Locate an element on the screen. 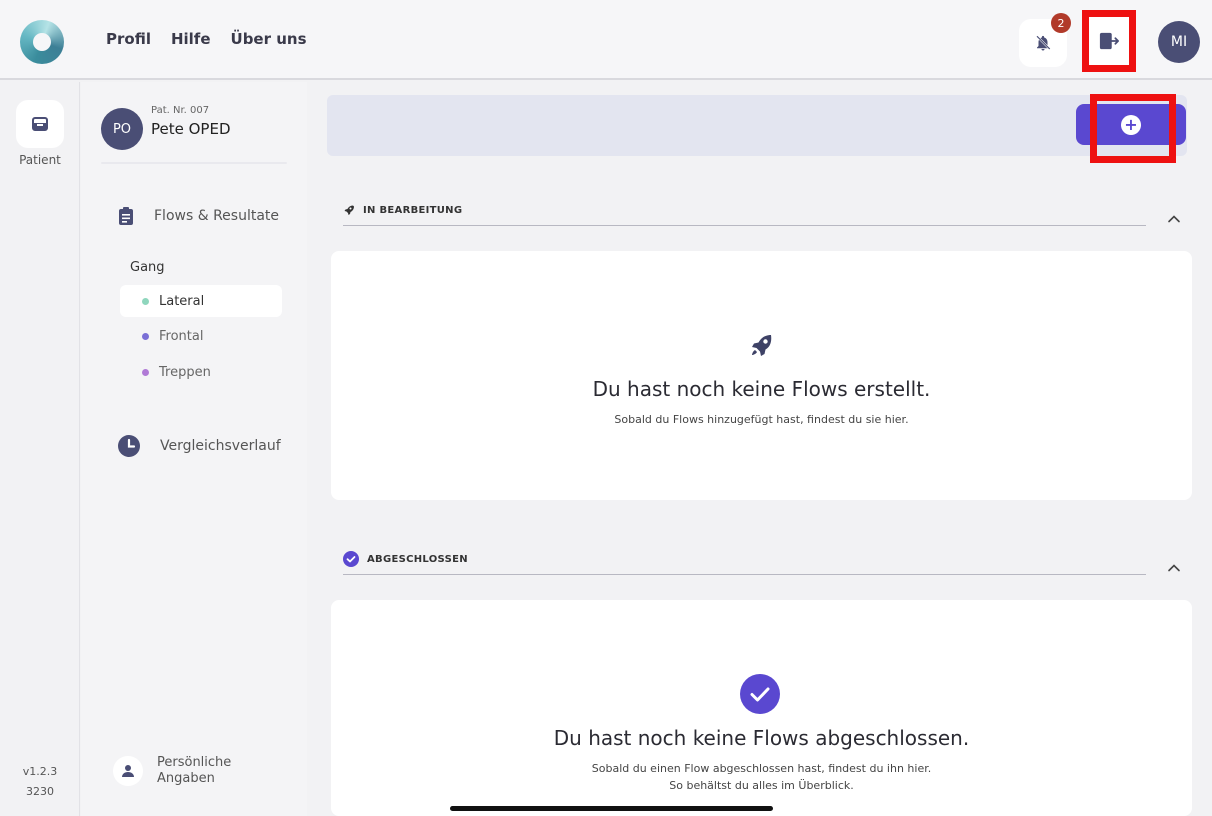 The image size is (1212, 816). person-icon is located at coordinates (128, 771).